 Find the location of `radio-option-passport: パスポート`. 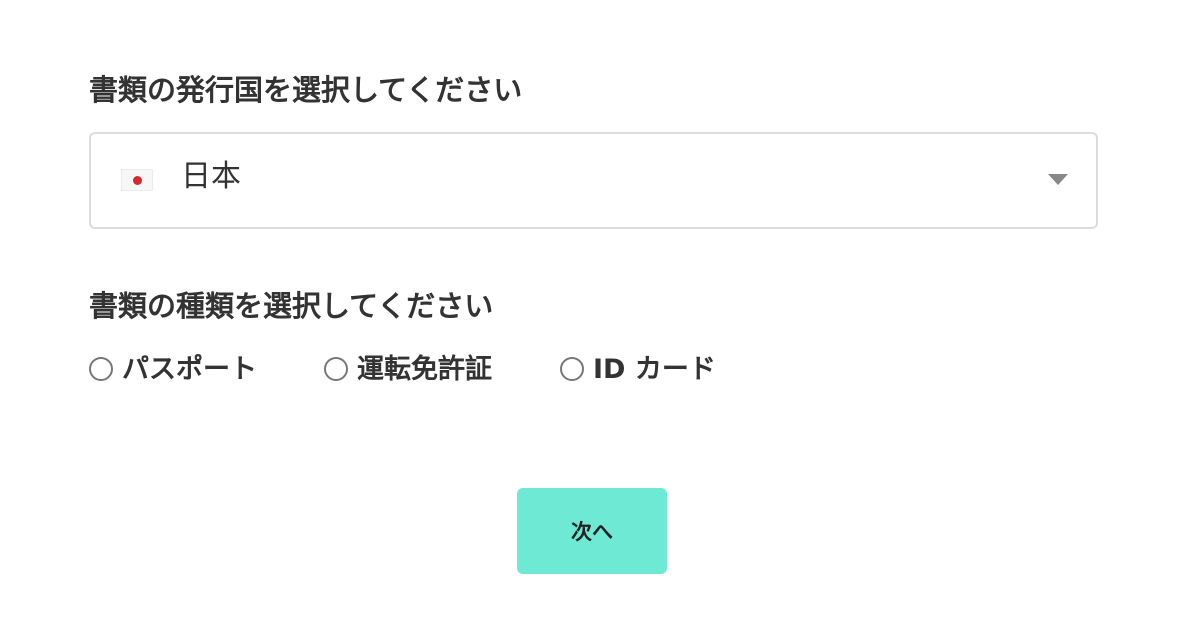

radio-option-passport: パスポート is located at coordinates (173, 369).